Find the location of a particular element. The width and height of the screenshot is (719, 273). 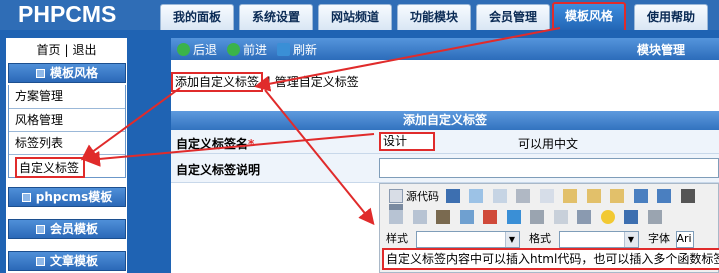

forward-arrow-icon is located at coordinates (233, 49).